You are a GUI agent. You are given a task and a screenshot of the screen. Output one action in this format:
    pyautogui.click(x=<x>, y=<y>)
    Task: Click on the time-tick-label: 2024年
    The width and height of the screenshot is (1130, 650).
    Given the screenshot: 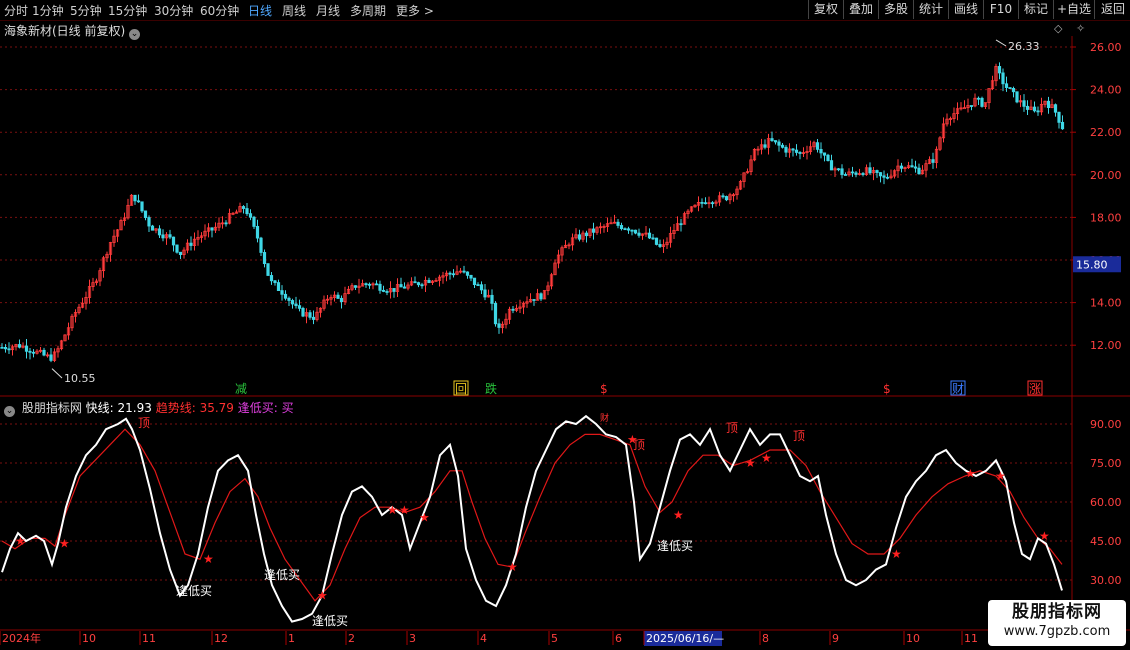 What is the action you would take?
    pyautogui.click(x=21, y=638)
    